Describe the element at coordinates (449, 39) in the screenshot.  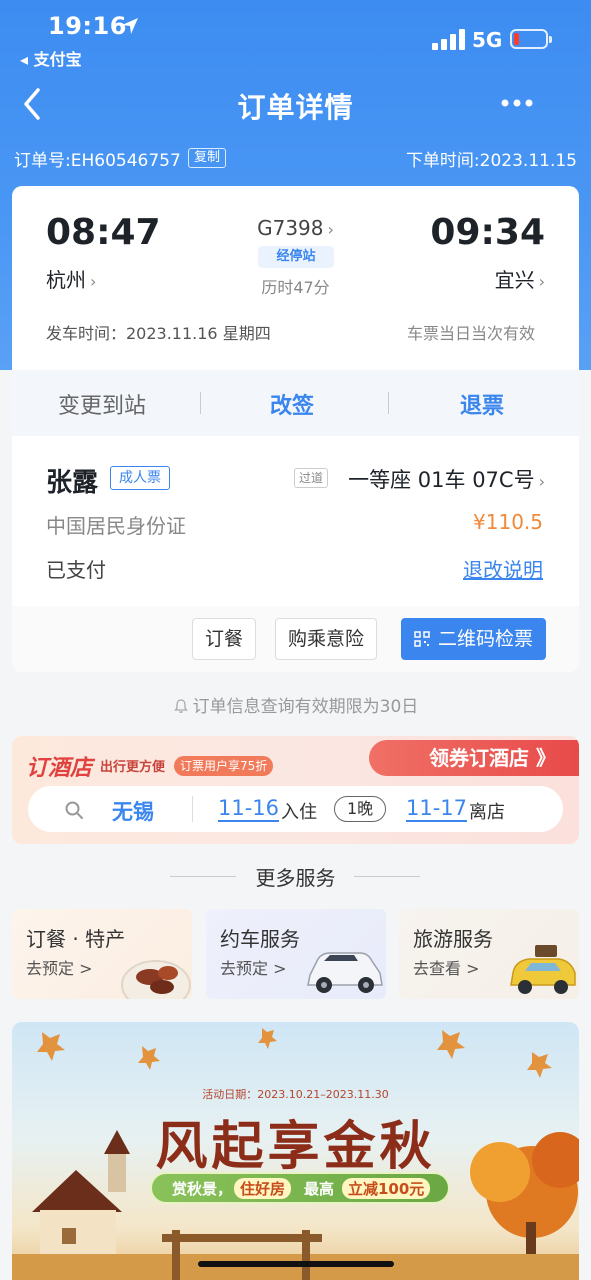
I see `signal-icon` at that location.